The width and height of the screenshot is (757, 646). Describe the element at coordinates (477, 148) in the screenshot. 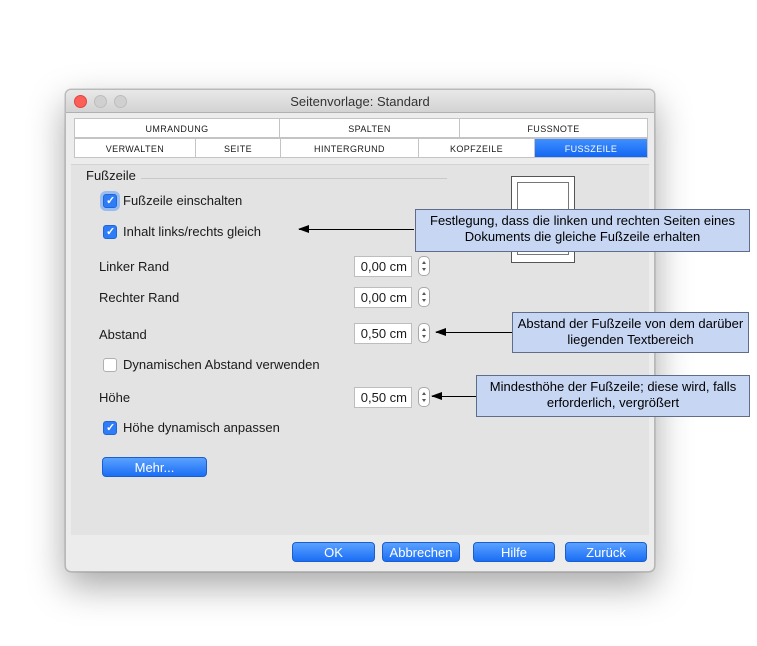

I see `tab-header: Kopfzeile` at that location.